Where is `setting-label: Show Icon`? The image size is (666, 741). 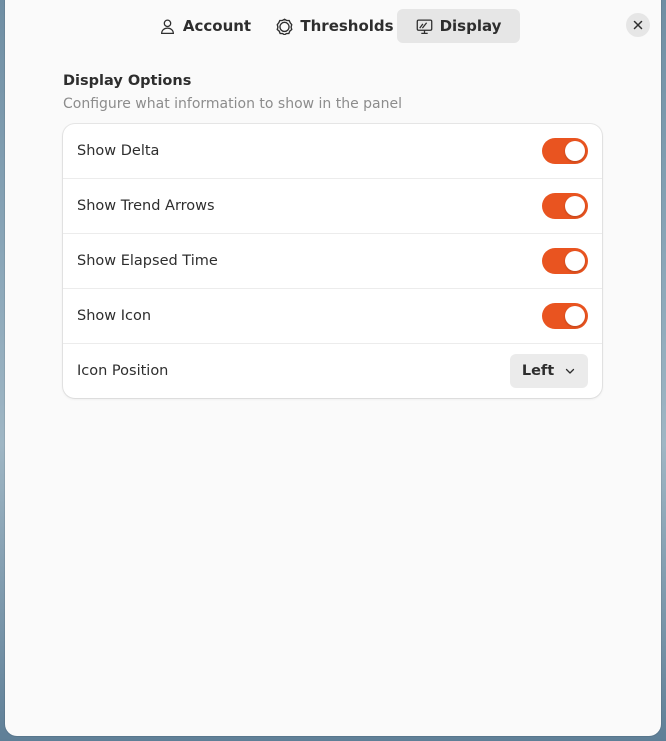
setting-label: Show Icon is located at coordinates (114, 316).